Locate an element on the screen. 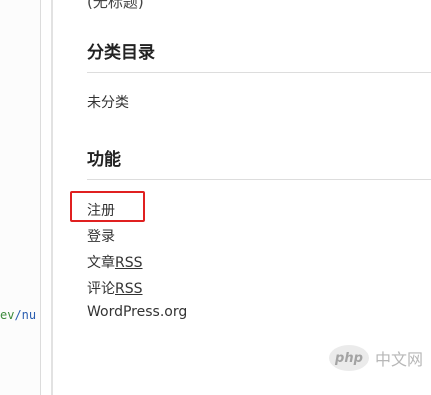  categories-title: 分类目录 is located at coordinates (121, 53).